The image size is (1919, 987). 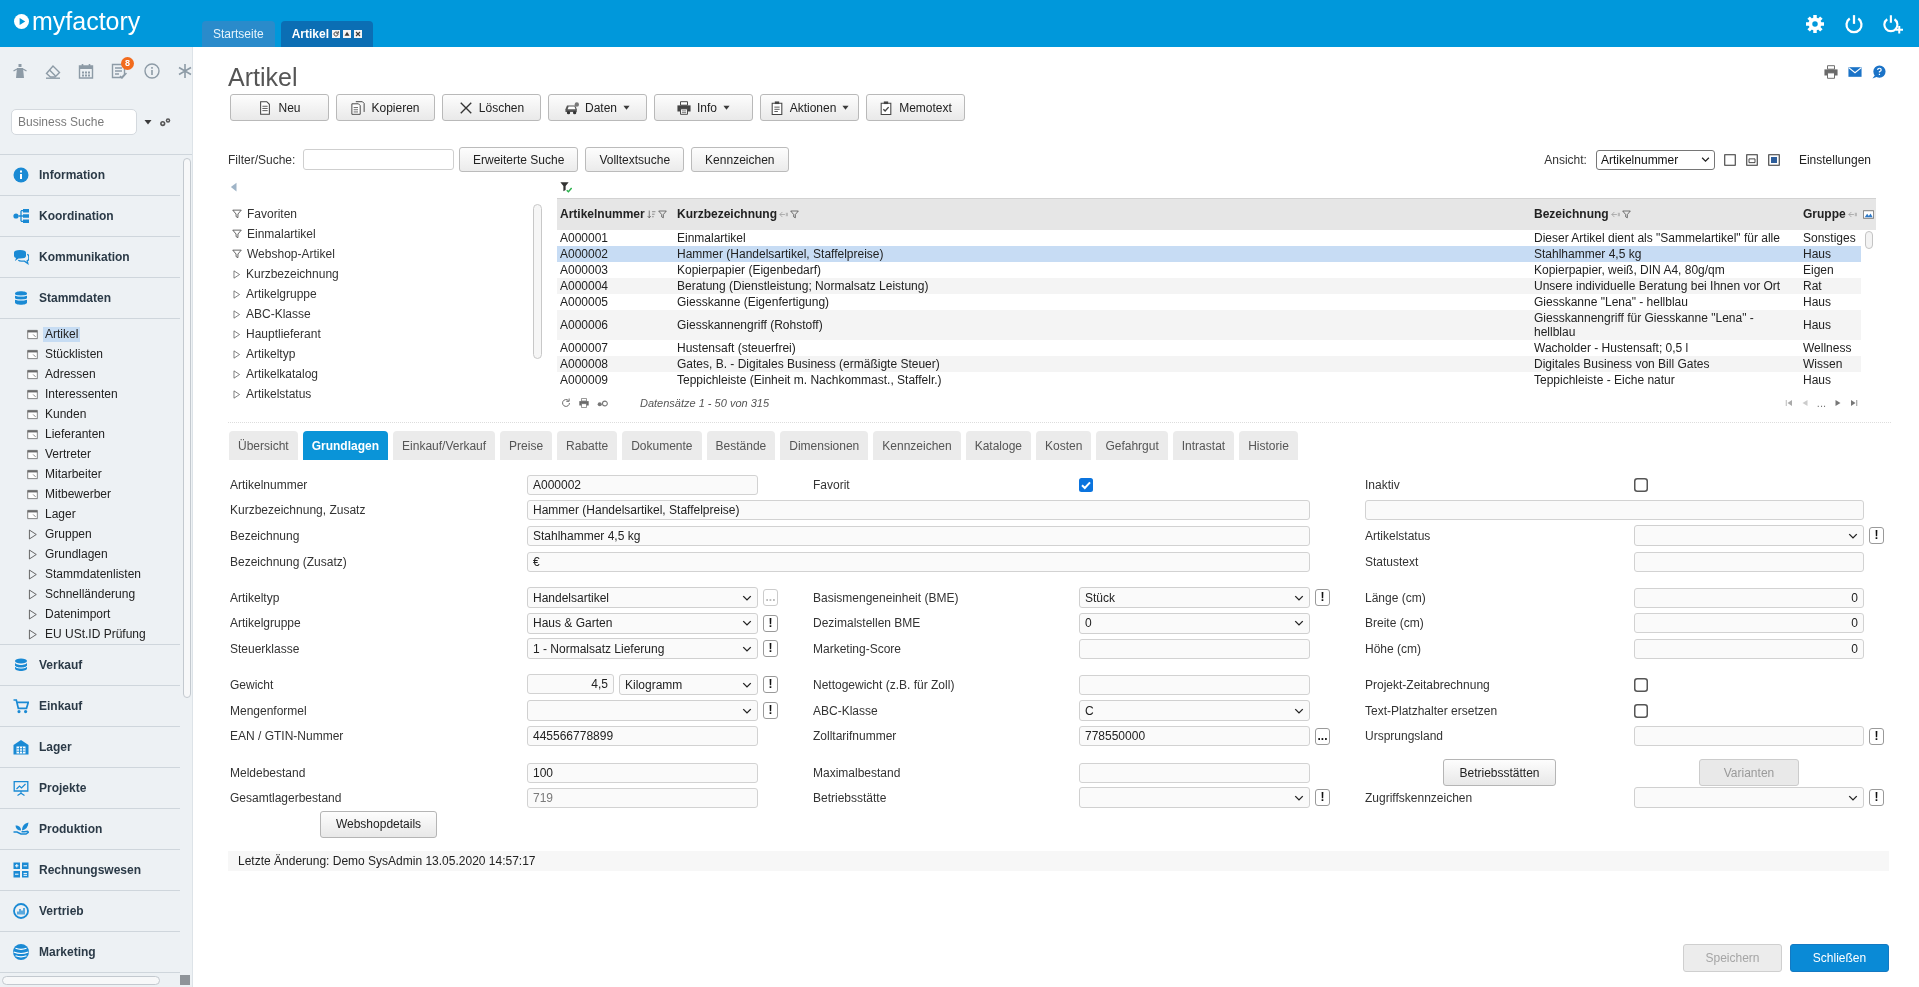 What do you see at coordinates (93, 574) in the screenshot?
I see `nav-link: Stammdatenlisten` at bounding box center [93, 574].